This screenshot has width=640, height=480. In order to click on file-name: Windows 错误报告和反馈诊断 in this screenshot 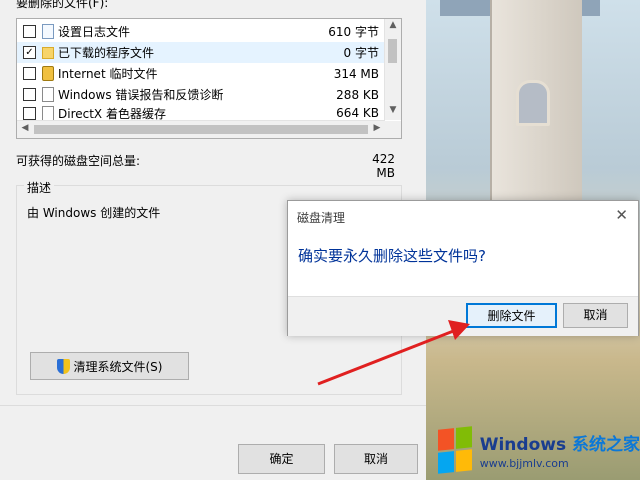, I will do `click(141, 95)`.